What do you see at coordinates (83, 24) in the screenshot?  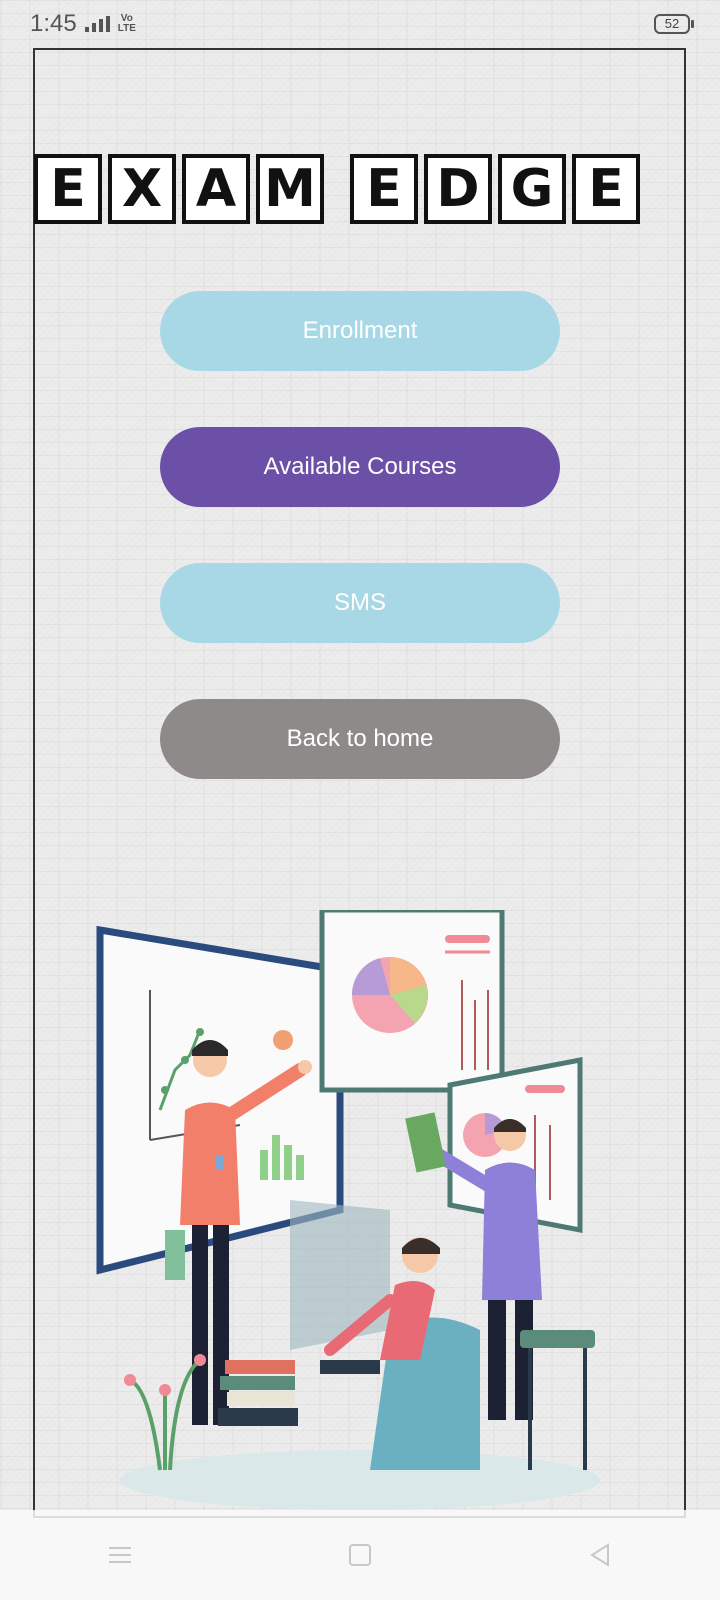 I see `status-left: 1:45 Vo LTE` at bounding box center [83, 24].